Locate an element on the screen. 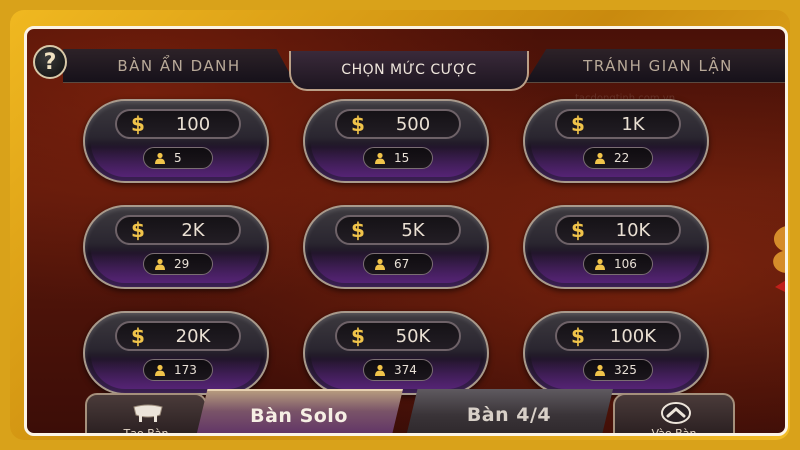 The height and width of the screenshot is (450, 800). bet-amount-pill: $100K is located at coordinates (618, 336).